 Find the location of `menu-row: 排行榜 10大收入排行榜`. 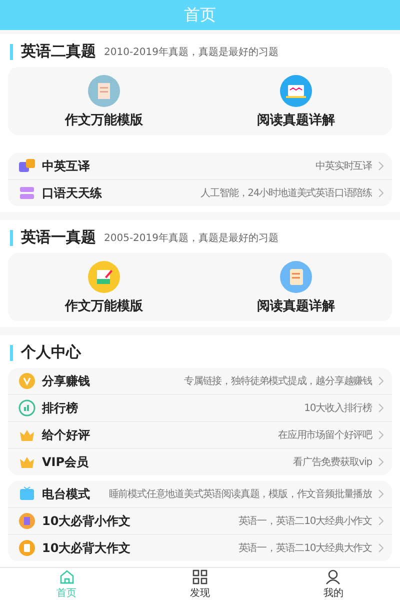

menu-row: 排行榜 10大收入排行榜 is located at coordinates (200, 408).